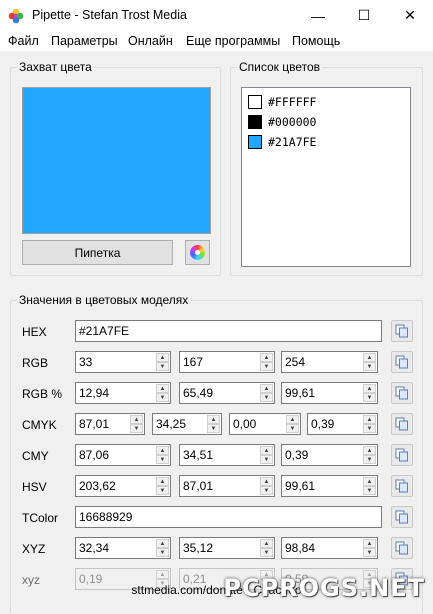  Describe the element at coordinates (402, 331) in the screenshot. I see `copy-hex-button` at that location.